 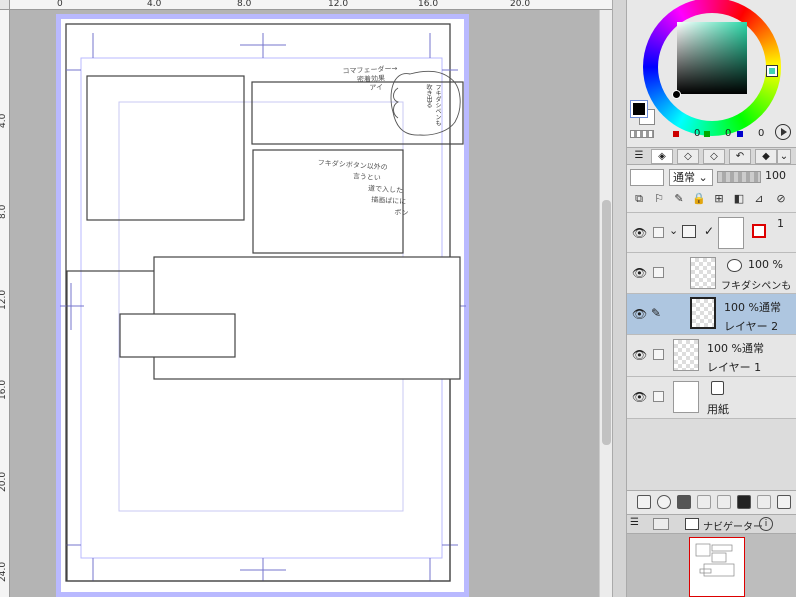 I want to click on navigator-tab-label: ナビゲーター, so click(x=733, y=525).